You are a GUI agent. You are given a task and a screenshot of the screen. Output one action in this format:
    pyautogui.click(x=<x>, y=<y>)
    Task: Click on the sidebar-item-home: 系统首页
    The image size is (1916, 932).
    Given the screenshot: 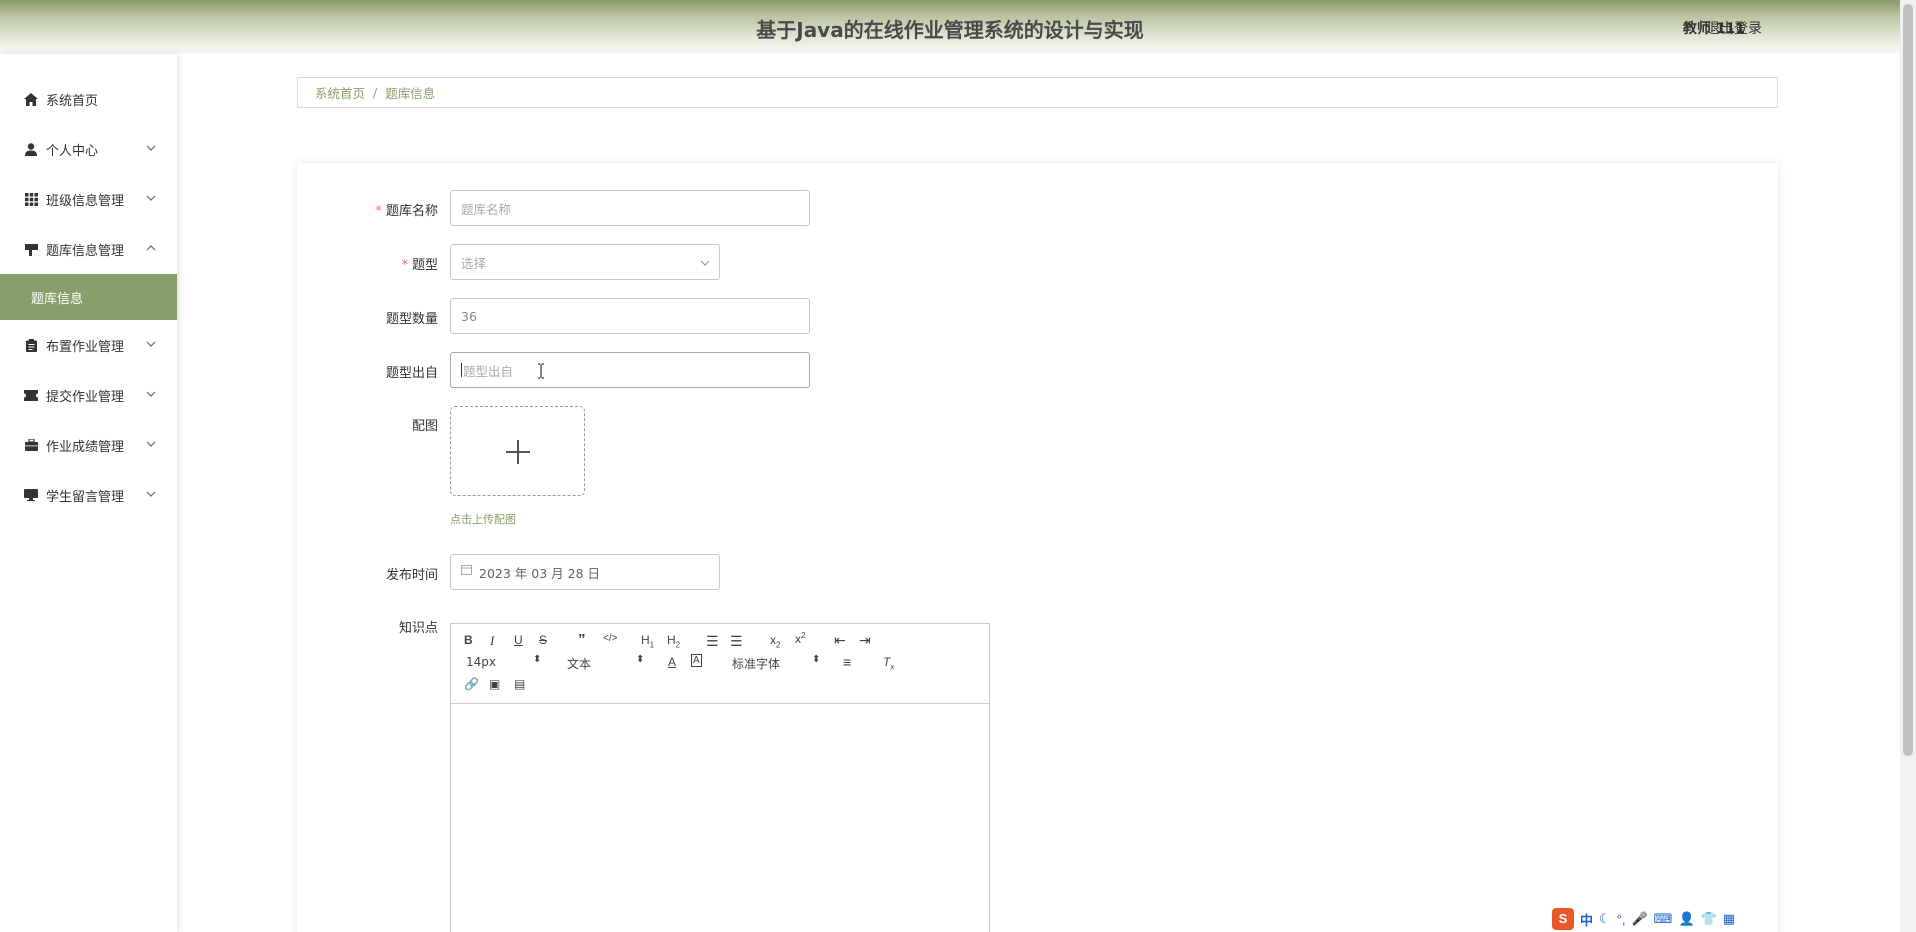 What is the action you would take?
    pyautogui.click(x=88, y=99)
    